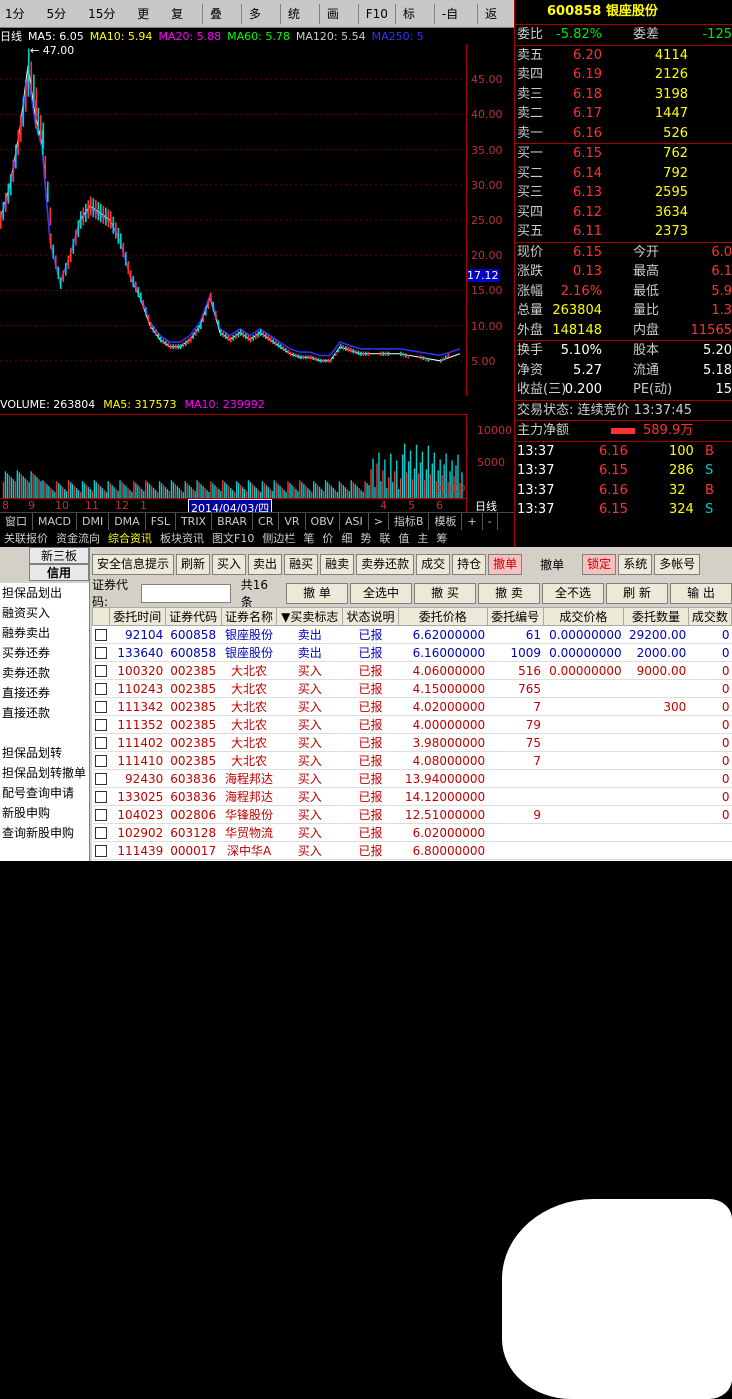 Image resolution: width=732 pixels, height=1399 pixels. What do you see at coordinates (59, 555) in the screenshot?
I see `tab-xinsanban: 新三板` at bounding box center [59, 555].